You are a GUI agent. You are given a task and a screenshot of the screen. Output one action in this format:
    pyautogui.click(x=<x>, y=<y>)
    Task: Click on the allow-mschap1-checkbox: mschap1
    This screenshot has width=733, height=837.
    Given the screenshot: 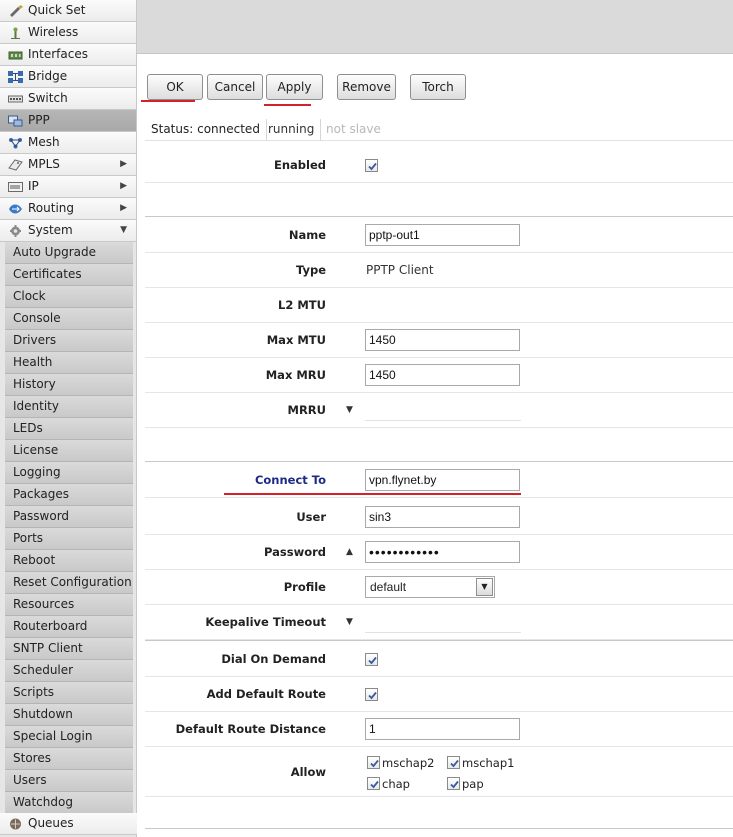 What is the action you would take?
    pyautogui.click(x=487, y=763)
    